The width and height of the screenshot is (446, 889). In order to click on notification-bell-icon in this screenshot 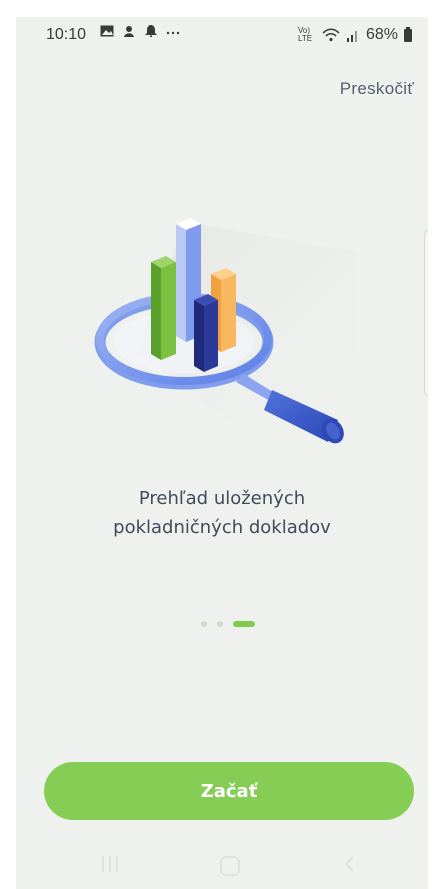, I will do `click(151, 31)`.